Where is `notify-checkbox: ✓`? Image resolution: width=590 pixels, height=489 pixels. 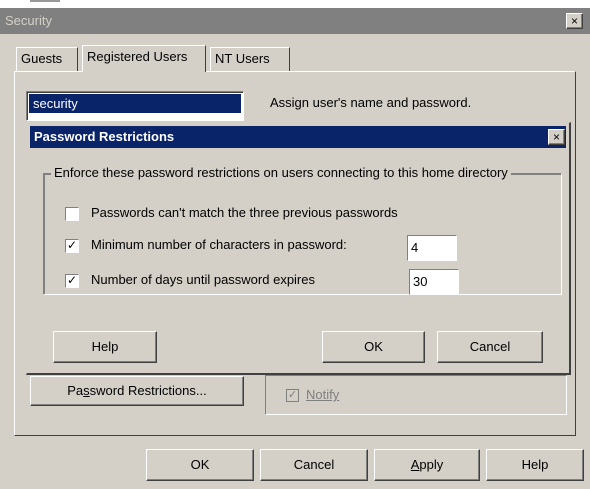 notify-checkbox: ✓ is located at coordinates (292, 395).